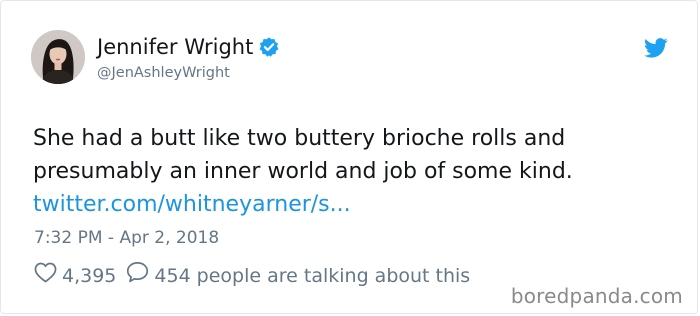  I want to click on display-name: Jennifer Wright, so click(175, 47).